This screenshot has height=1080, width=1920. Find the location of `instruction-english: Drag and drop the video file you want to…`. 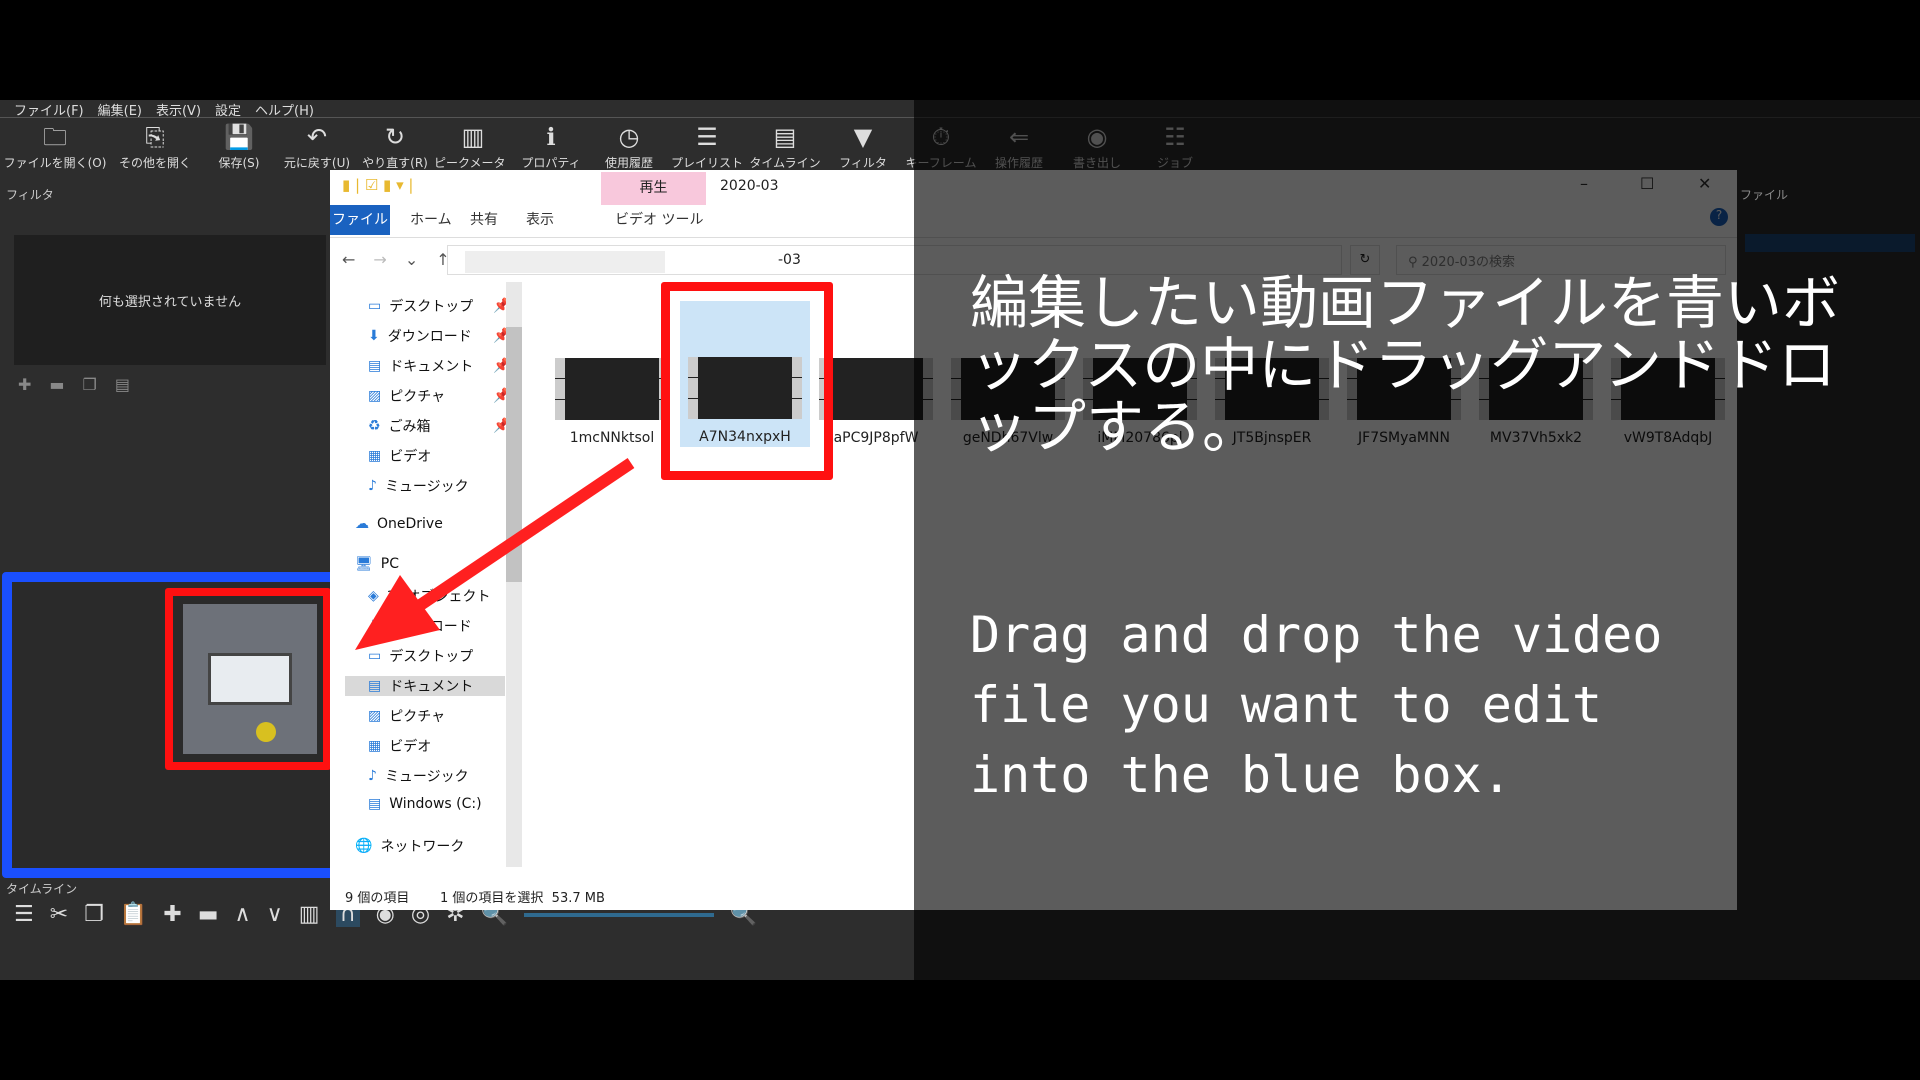

instruction-english: Drag and drop the video file you want to… is located at coordinates (1316, 705).